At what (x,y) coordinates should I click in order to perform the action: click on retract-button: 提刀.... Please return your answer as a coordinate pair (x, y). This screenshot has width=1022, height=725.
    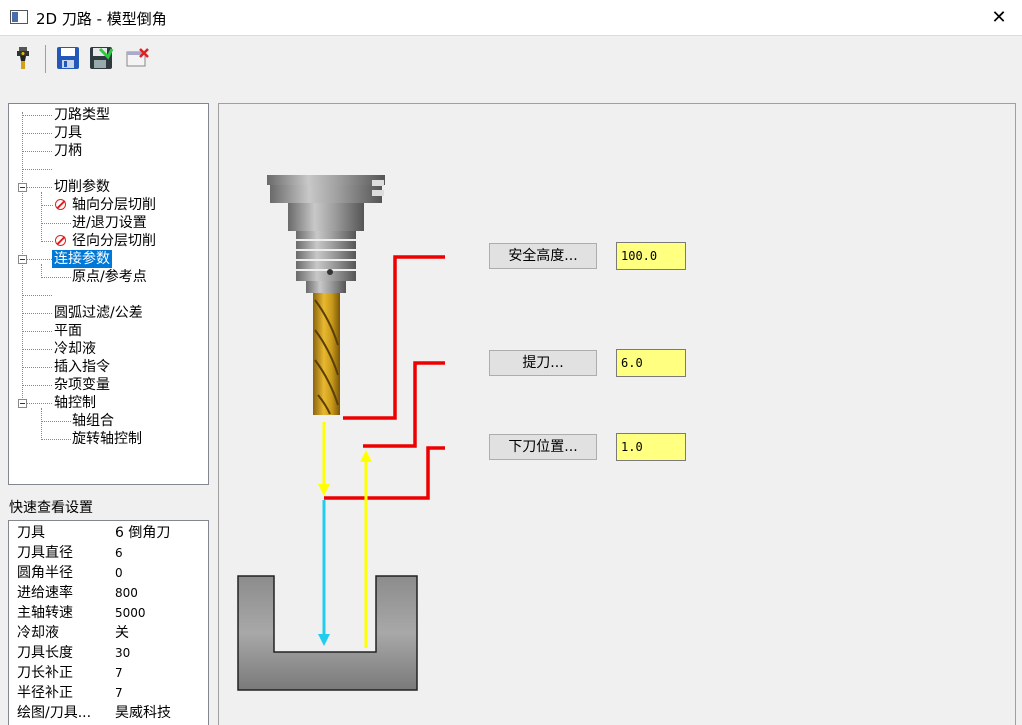
    Looking at the image, I should click on (543, 363).